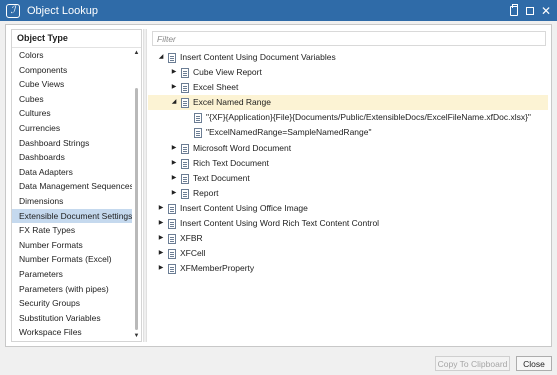  I want to click on object-type-item: Security Groups, so click(73, 303).